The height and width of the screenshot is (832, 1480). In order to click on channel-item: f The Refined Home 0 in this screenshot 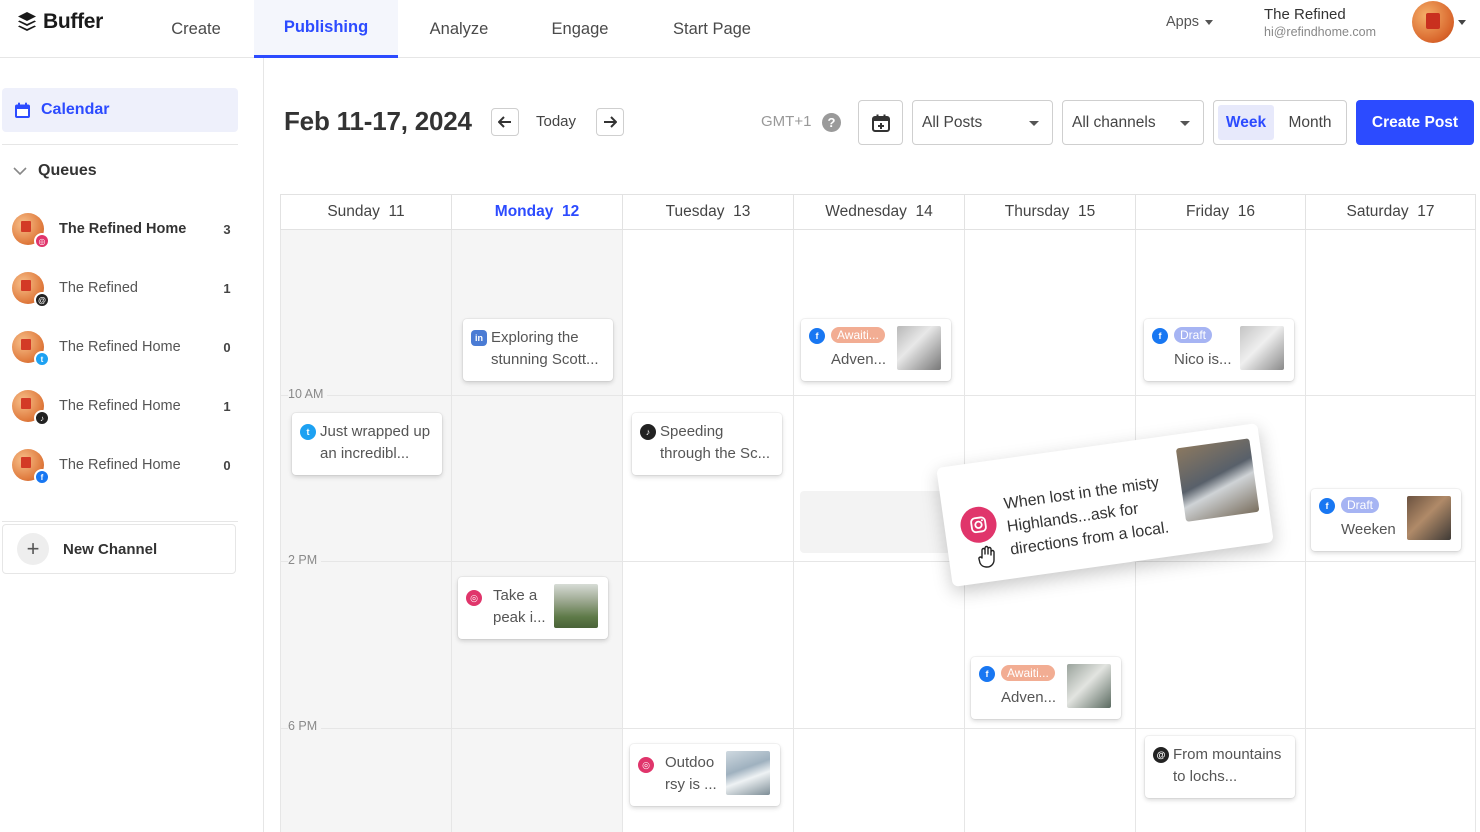, I will do `click(123, 466)`.